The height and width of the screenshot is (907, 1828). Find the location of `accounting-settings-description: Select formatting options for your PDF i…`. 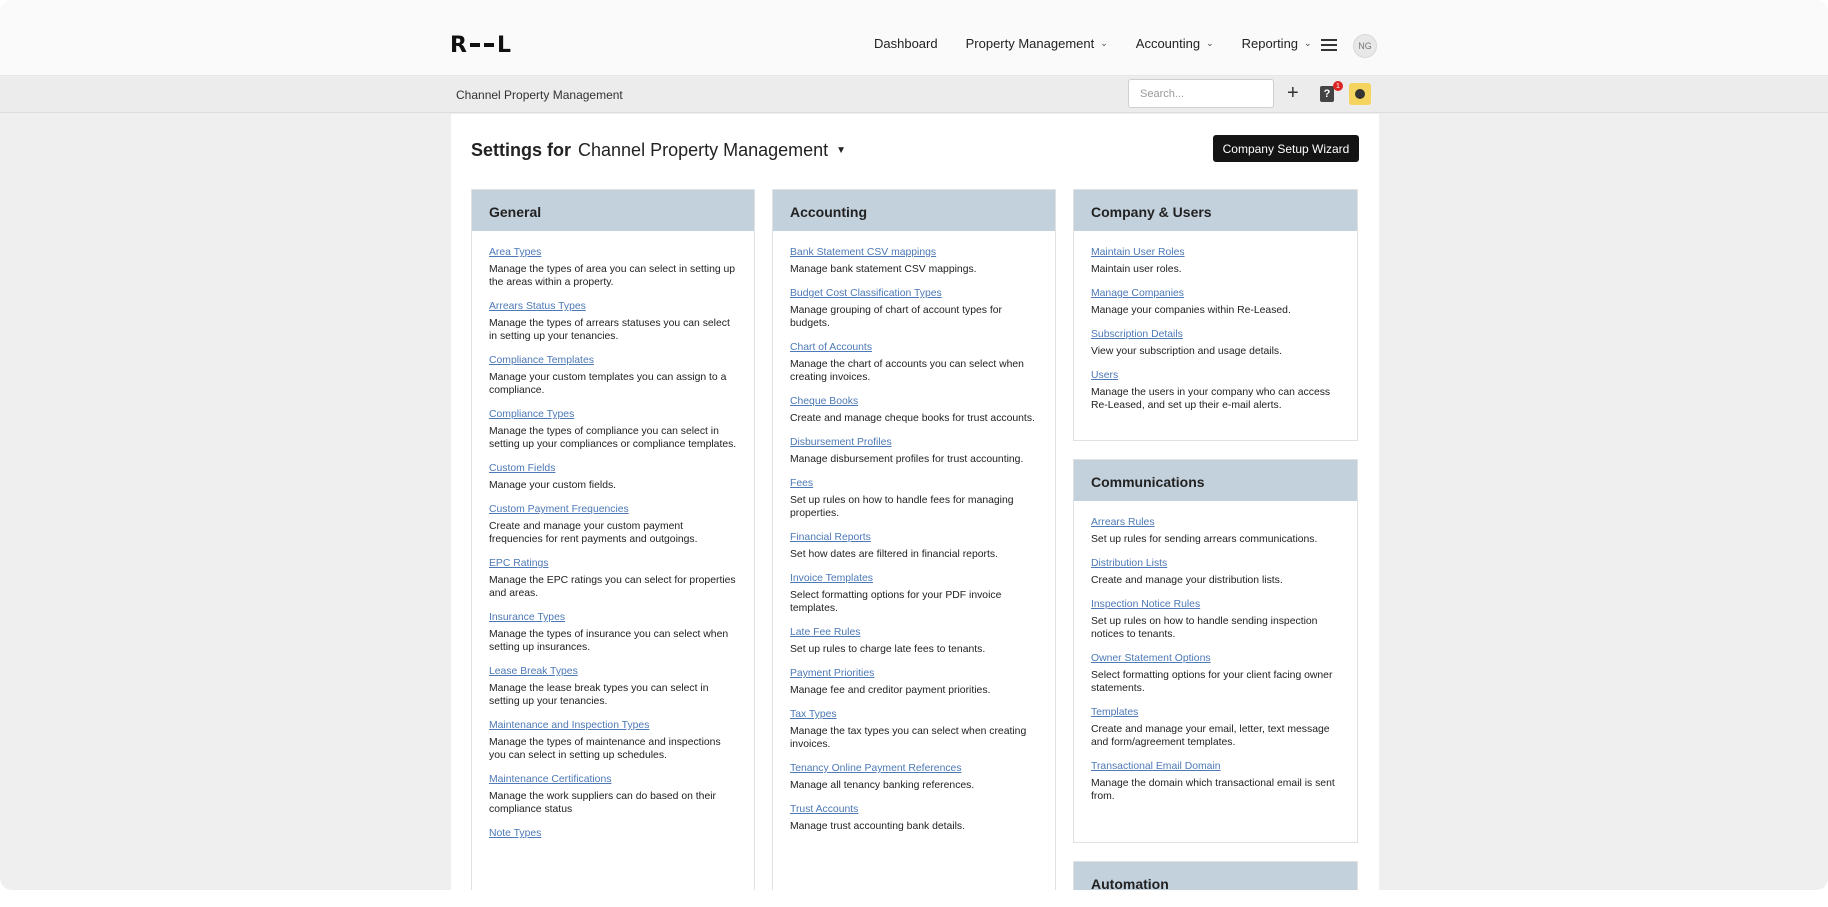

accounting-settings-description: Select formatting options for your PDF i… is located at coordinates (896, 602).